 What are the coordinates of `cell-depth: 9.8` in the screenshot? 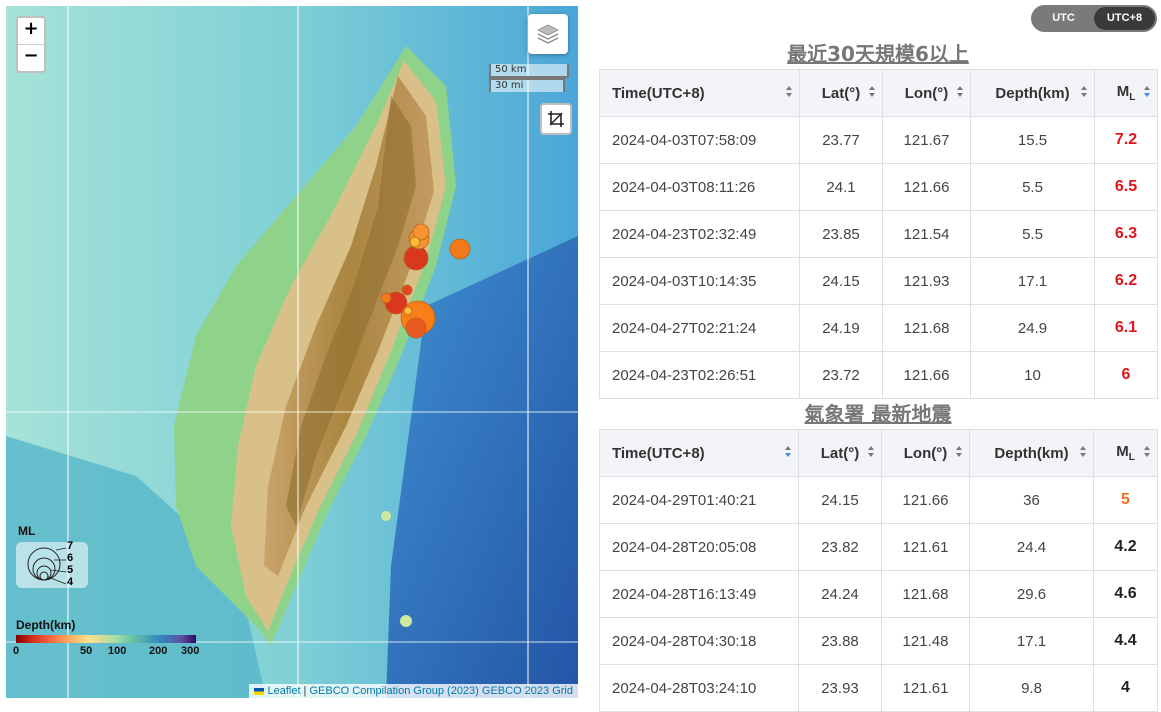 It's located at (1031, 688).